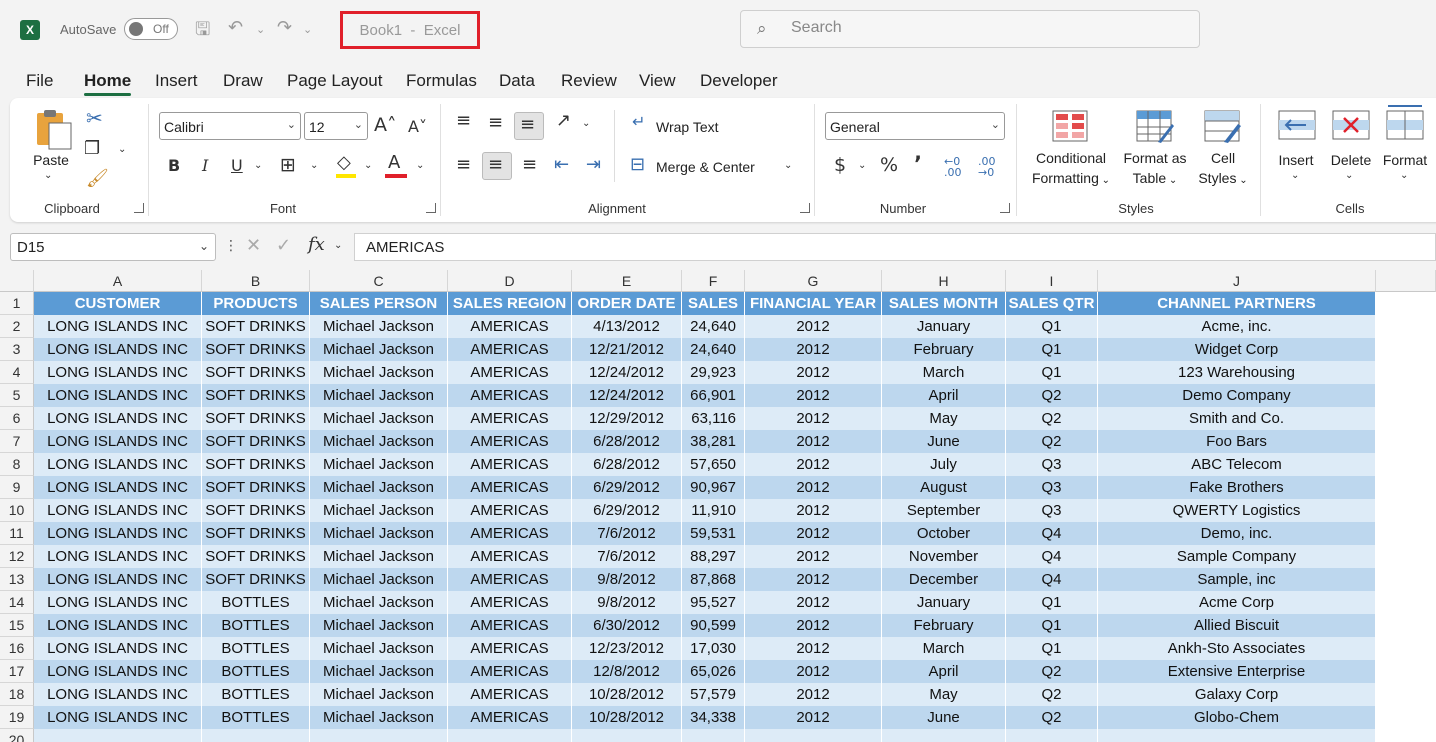  I want to click on table-cell: Sample, inc, so click(1237, 579).